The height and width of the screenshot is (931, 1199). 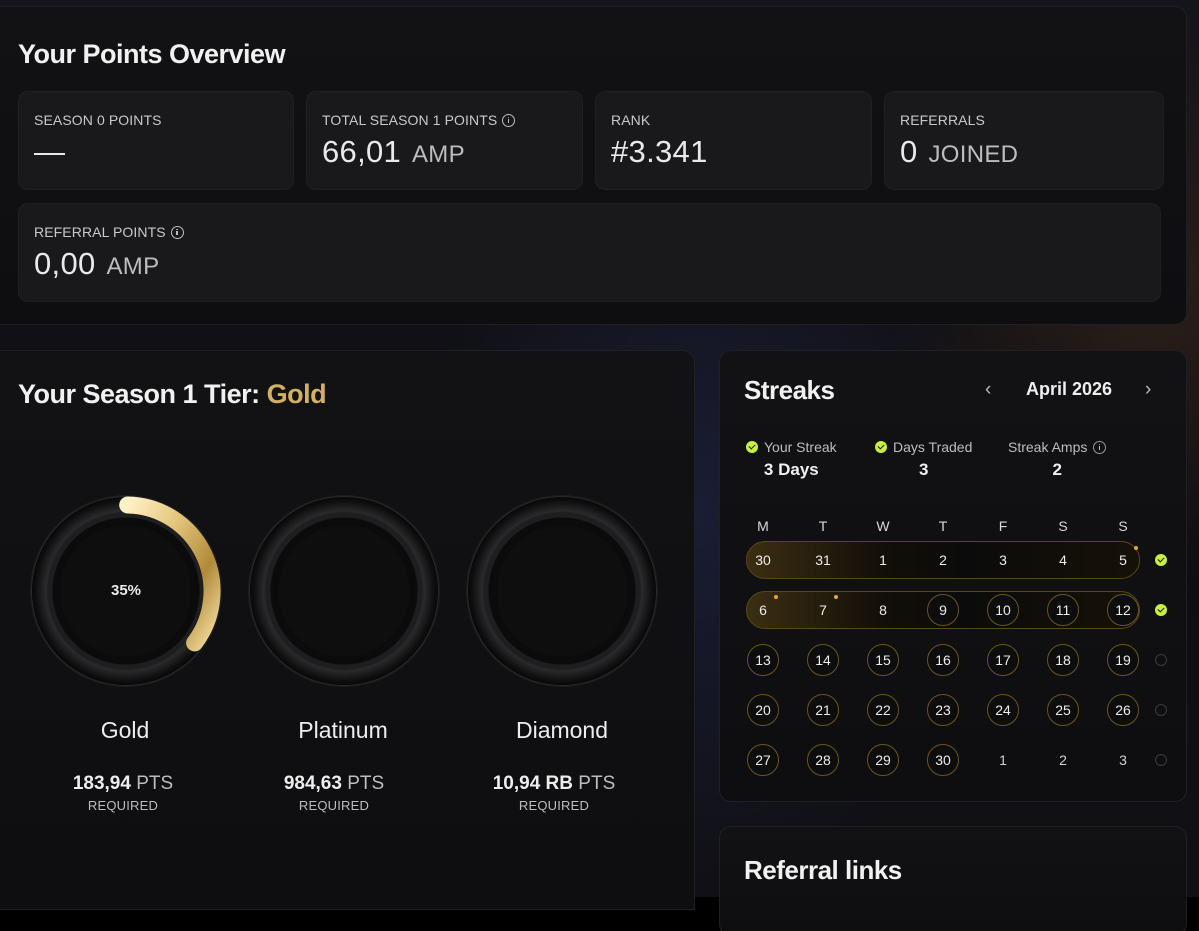 I want to click on total-season1-points-card: TOTAL SEASON 1 POINTS 66,01 AMP, so click(x=444, y=140).